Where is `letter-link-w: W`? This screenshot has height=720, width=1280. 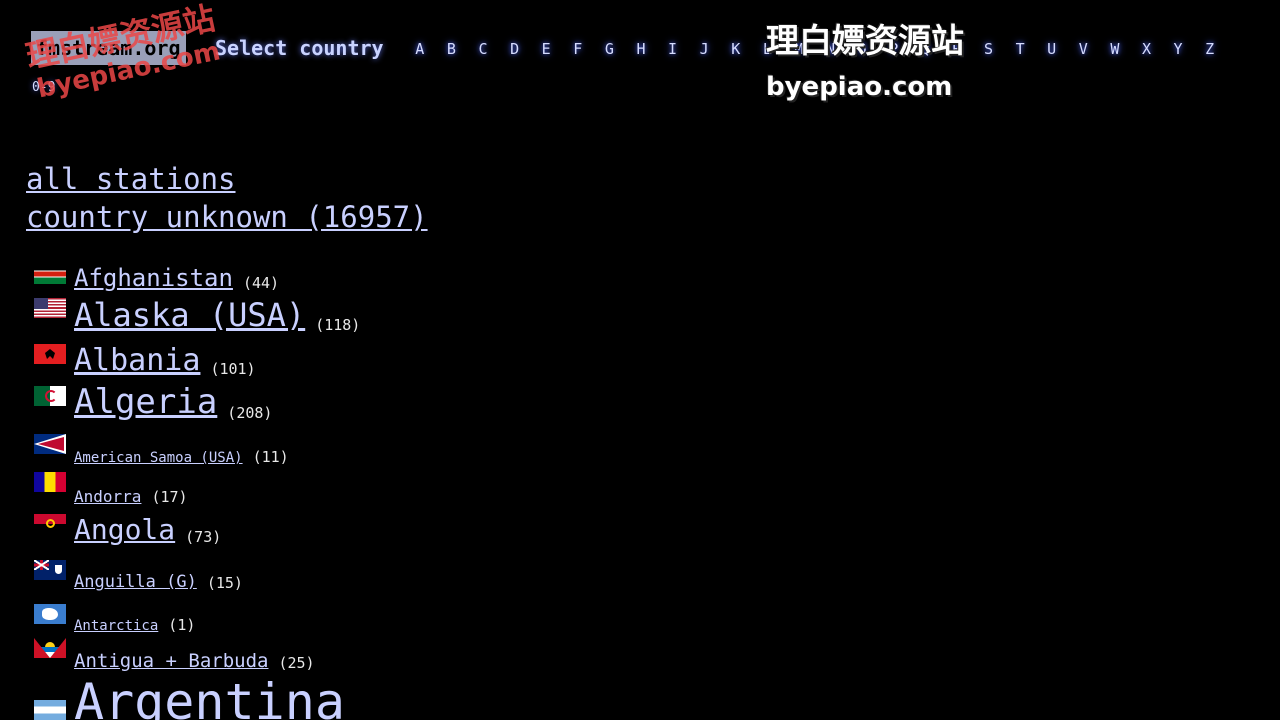
letter-link-w: W is located at coordinates (1115, 49).